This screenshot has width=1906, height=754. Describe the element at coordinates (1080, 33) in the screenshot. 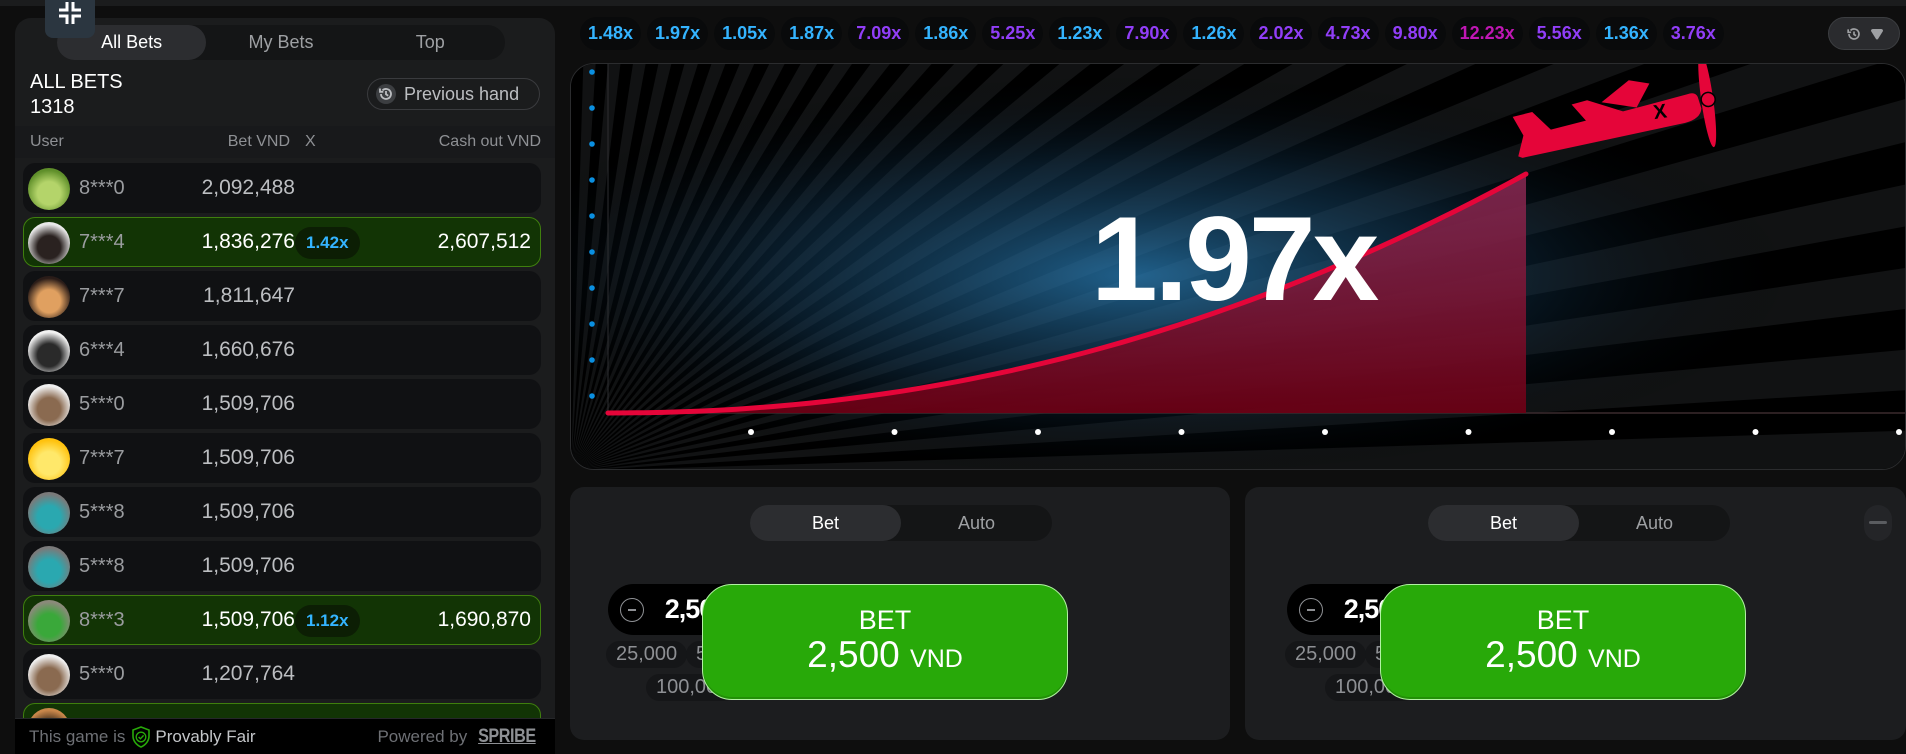

I see `multiplier-history-chip: 1.23x` at that location.